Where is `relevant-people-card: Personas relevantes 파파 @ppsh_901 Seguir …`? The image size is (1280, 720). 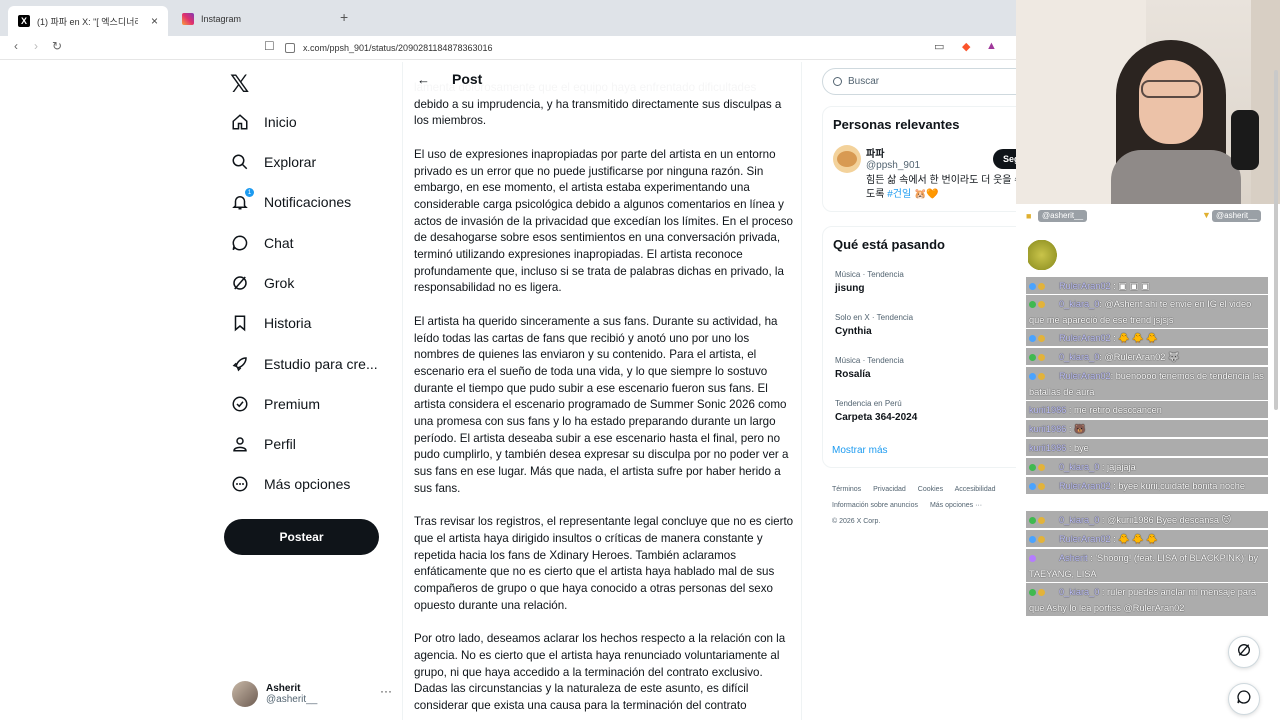
relevant-people-card: Personas relevantes 파파 @ppsh_901 Seguir … is located at coordinates (919, 159).